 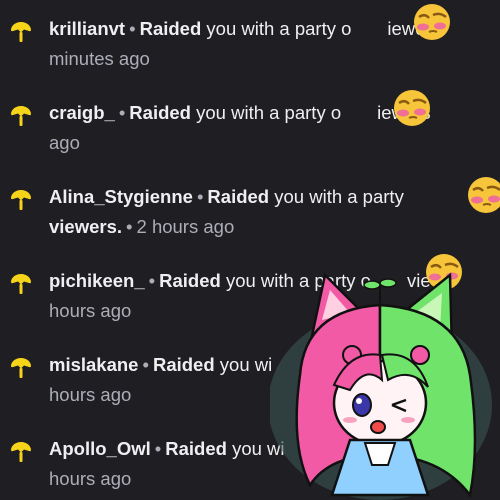 What do you see at coordinates (97, 280) in the screenshot?
I see `raider-username: pichikeen_` at bounding box center [97, 280].